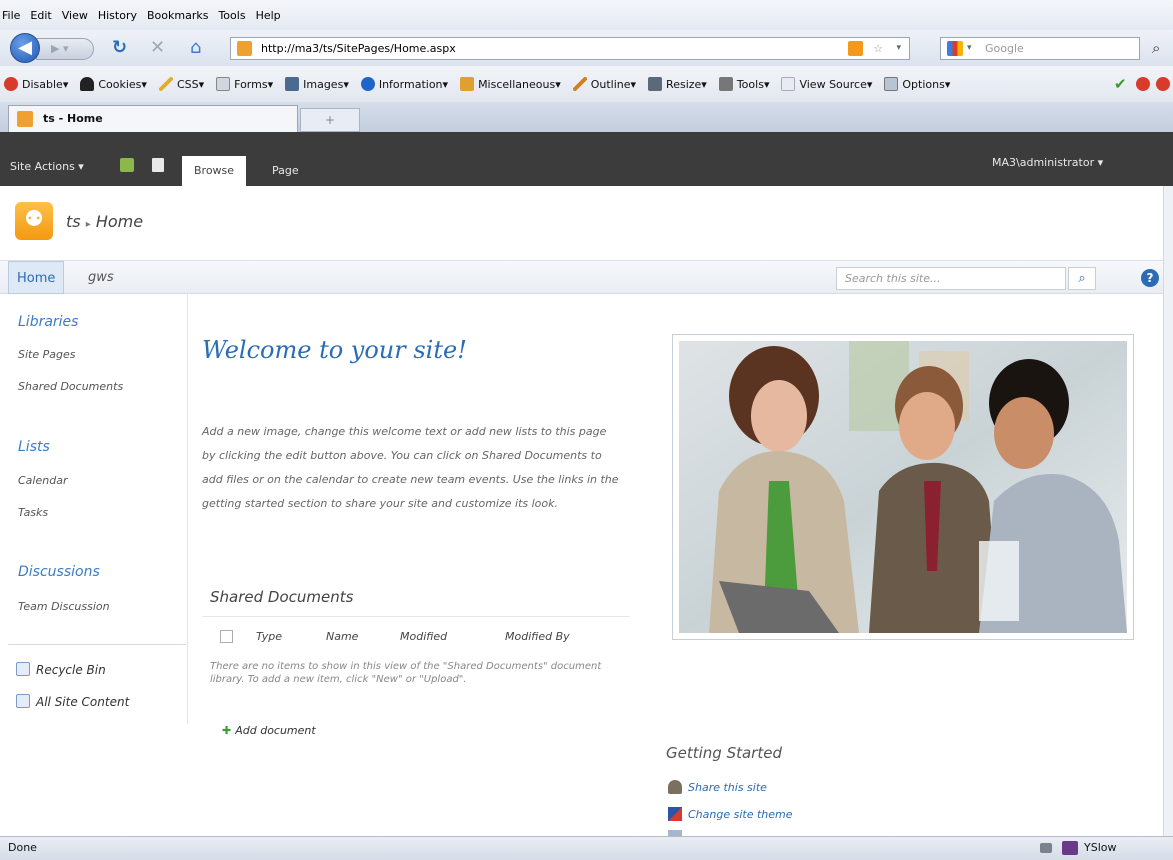 This screenshot has height=860, width=1173. What do you see at coordinates (1150, 278) in the screenshot?
I see `help-icon: ?` at bounding box center [1150, 278].